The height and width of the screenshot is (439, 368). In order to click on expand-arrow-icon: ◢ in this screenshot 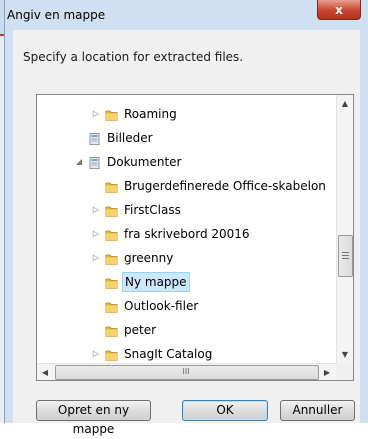, I will do `click(79, 162)`.